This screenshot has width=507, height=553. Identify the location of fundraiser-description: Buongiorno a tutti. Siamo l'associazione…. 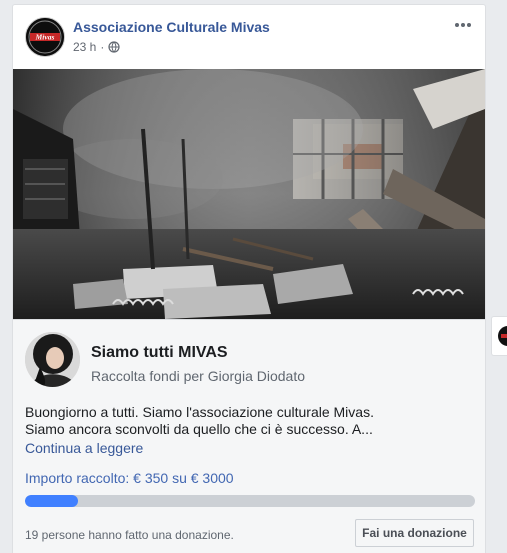
(250, 421).